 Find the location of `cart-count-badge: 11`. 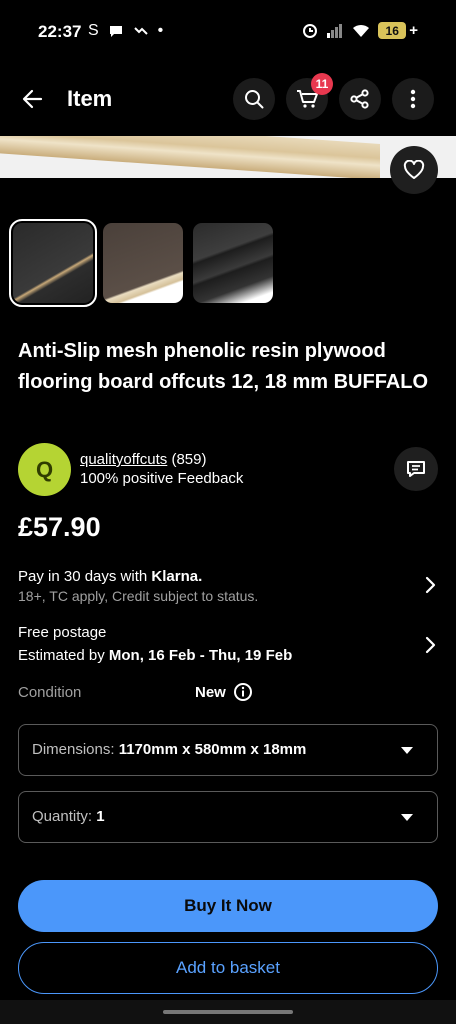

cart-count-badge: 11 is located at coordinates (322, 84).